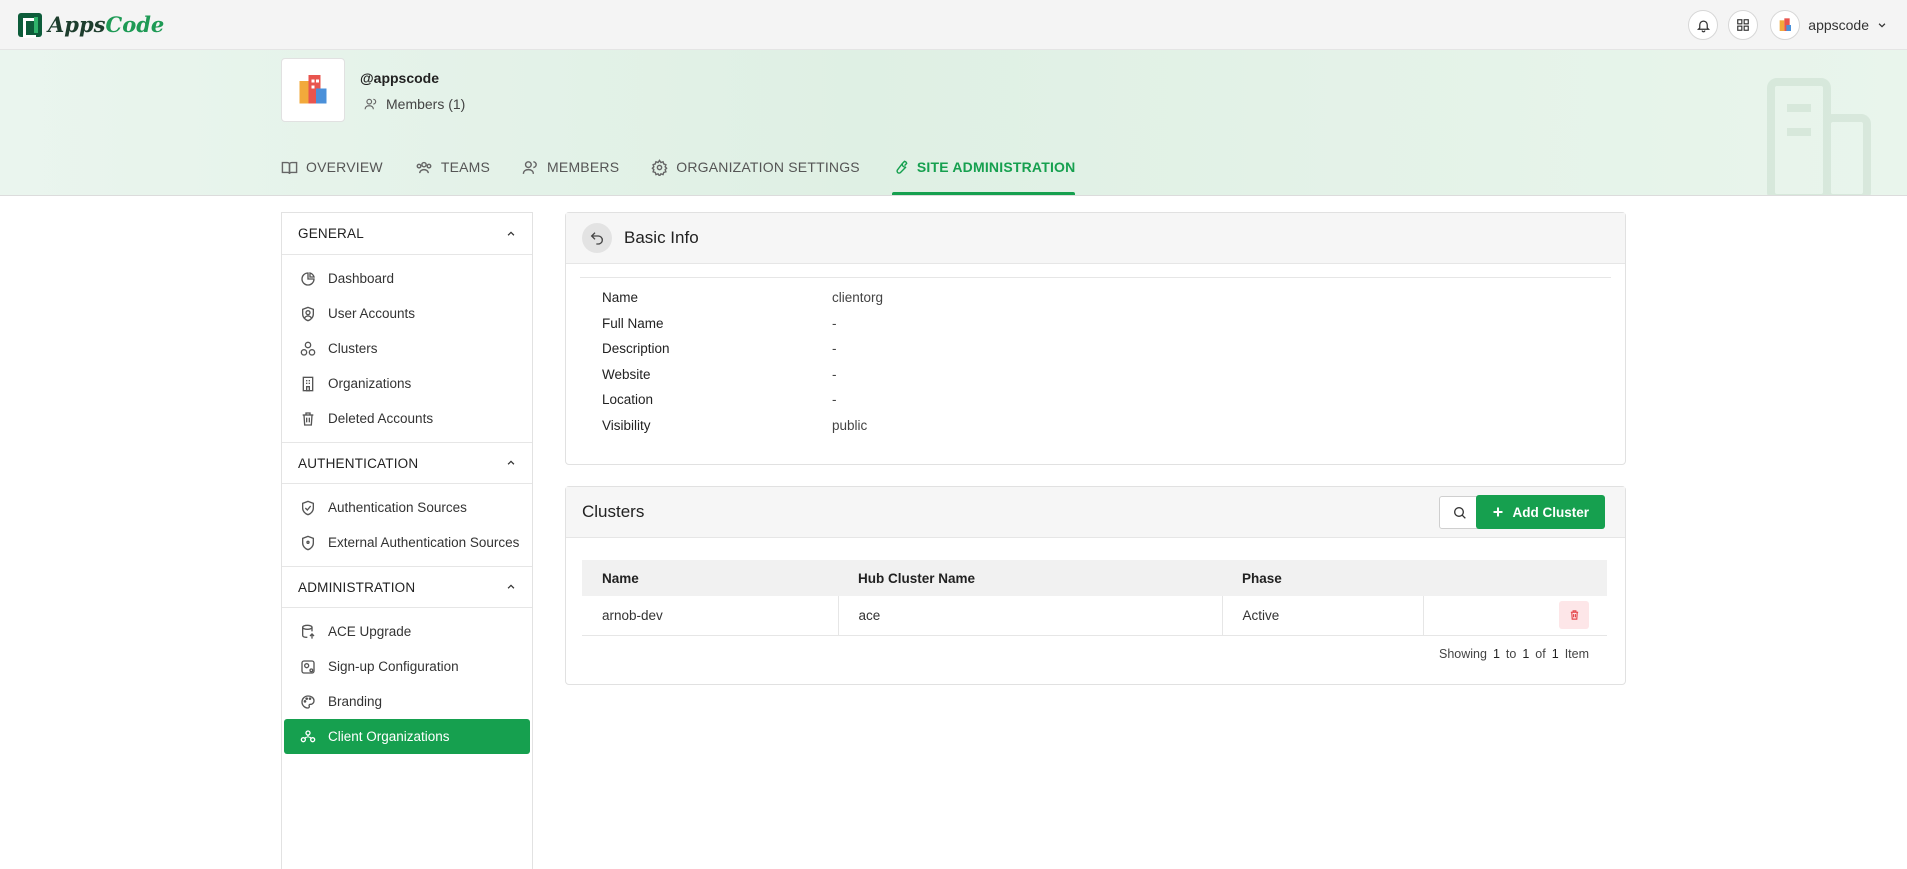 The height and width of the screenshot is (869, 1907). What do you see at coordinates (407, 736) in the screenshot?
I see `sidebar-item-client-organizations: Client Organizations` at bounding box center [407, 736].